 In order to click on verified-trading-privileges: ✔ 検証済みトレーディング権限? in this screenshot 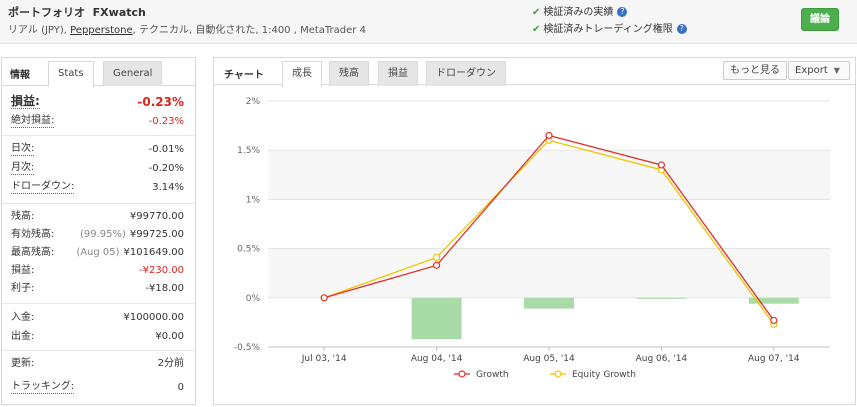, I will do `click(609, 27)`.